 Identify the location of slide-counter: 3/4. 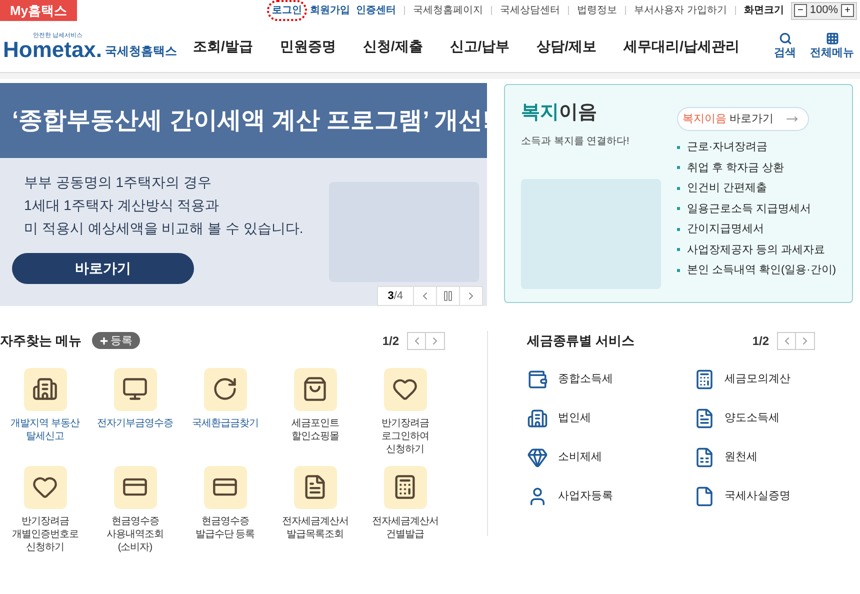
(395, 296).